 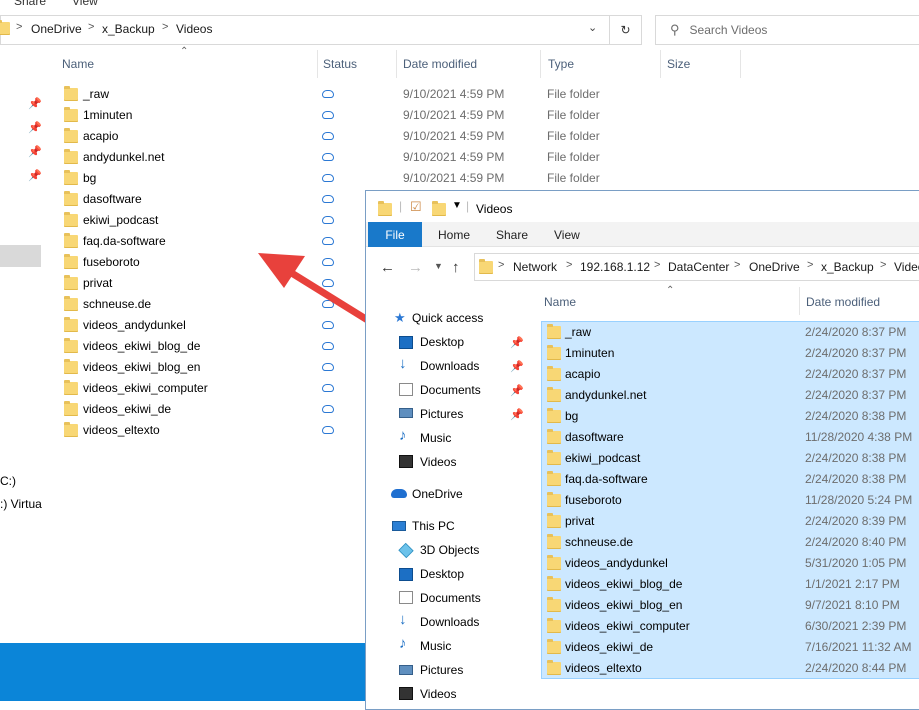 What do you see at coordinates (439, 208) in the screenshot?
I see `new-folder-icon` at bounding box center [439, 208].